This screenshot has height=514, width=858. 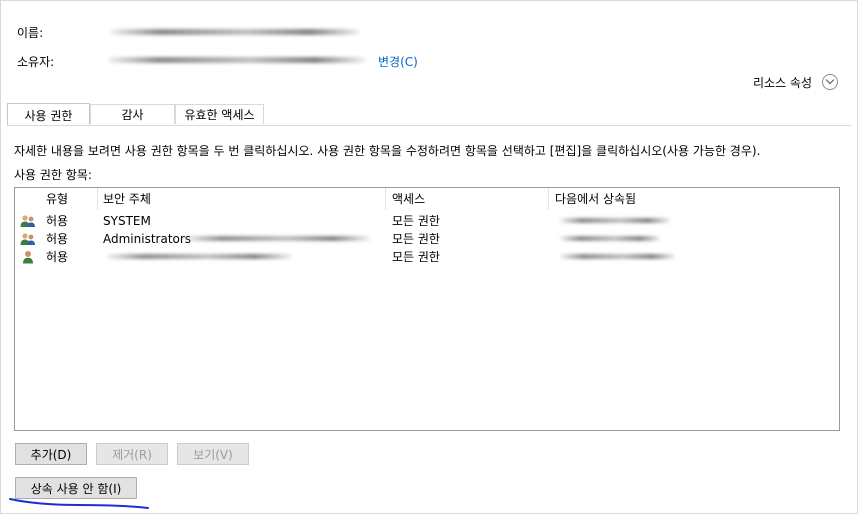 What do you see at coordinates (30, 33) in the screenshot?
I see `name-label: 이름:` at bounding box center [30, 33].